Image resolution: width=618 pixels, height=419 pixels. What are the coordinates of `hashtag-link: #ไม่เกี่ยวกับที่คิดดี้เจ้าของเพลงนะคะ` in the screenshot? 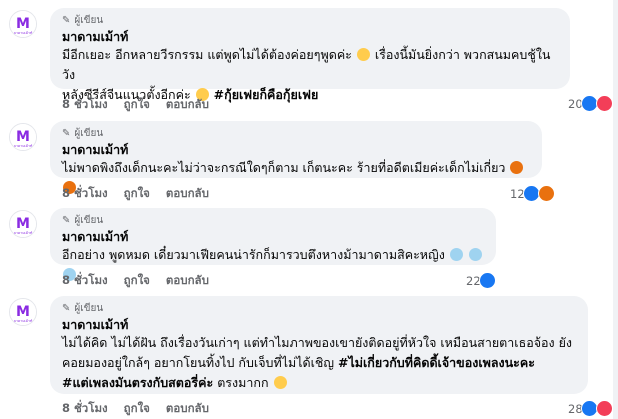 It's located at (436, 362).